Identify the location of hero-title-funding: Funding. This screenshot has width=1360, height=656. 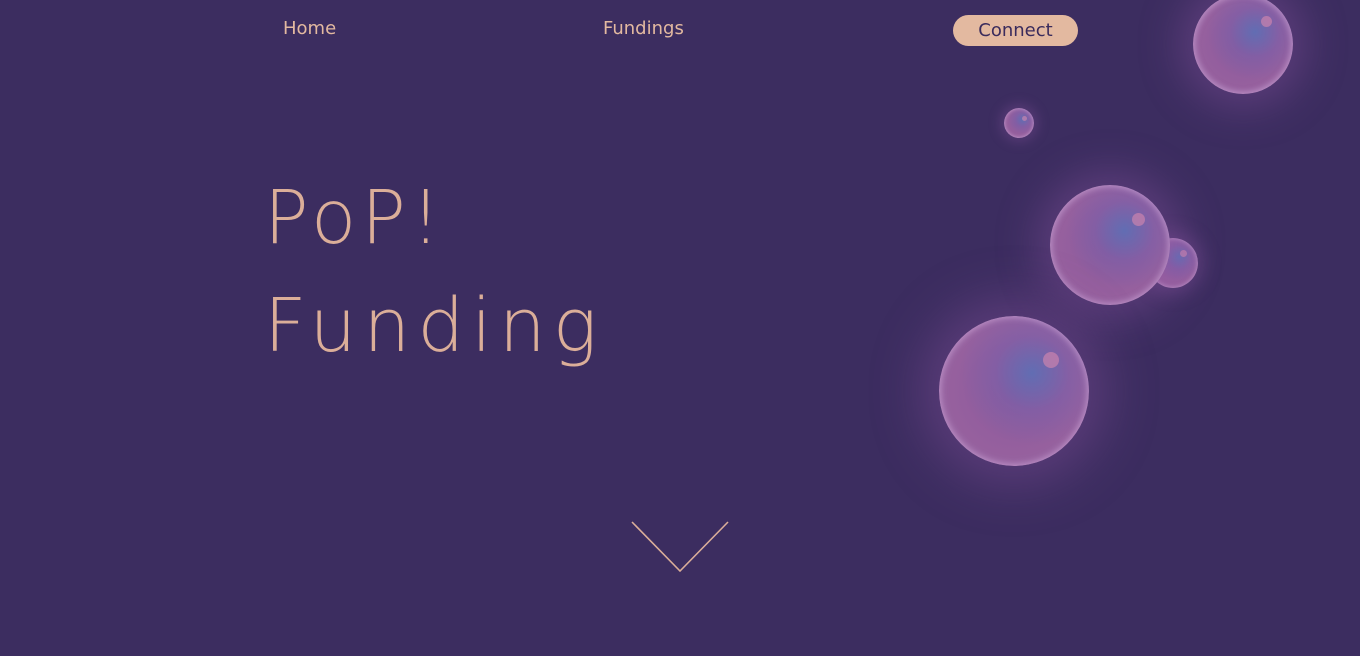
(434, 326).